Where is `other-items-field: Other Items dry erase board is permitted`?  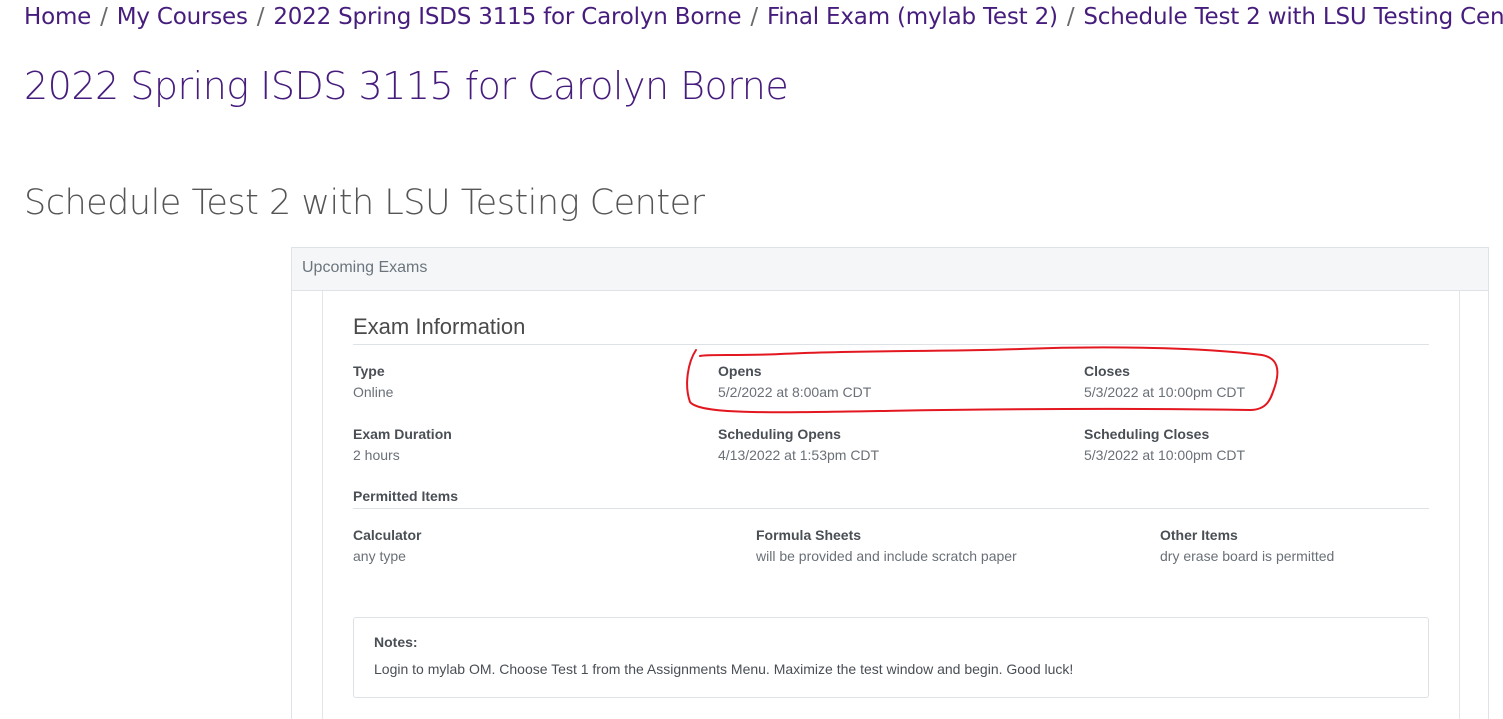 other-items-field: Other Items dry erase board is permitted is located at coordinates (1247, 545).